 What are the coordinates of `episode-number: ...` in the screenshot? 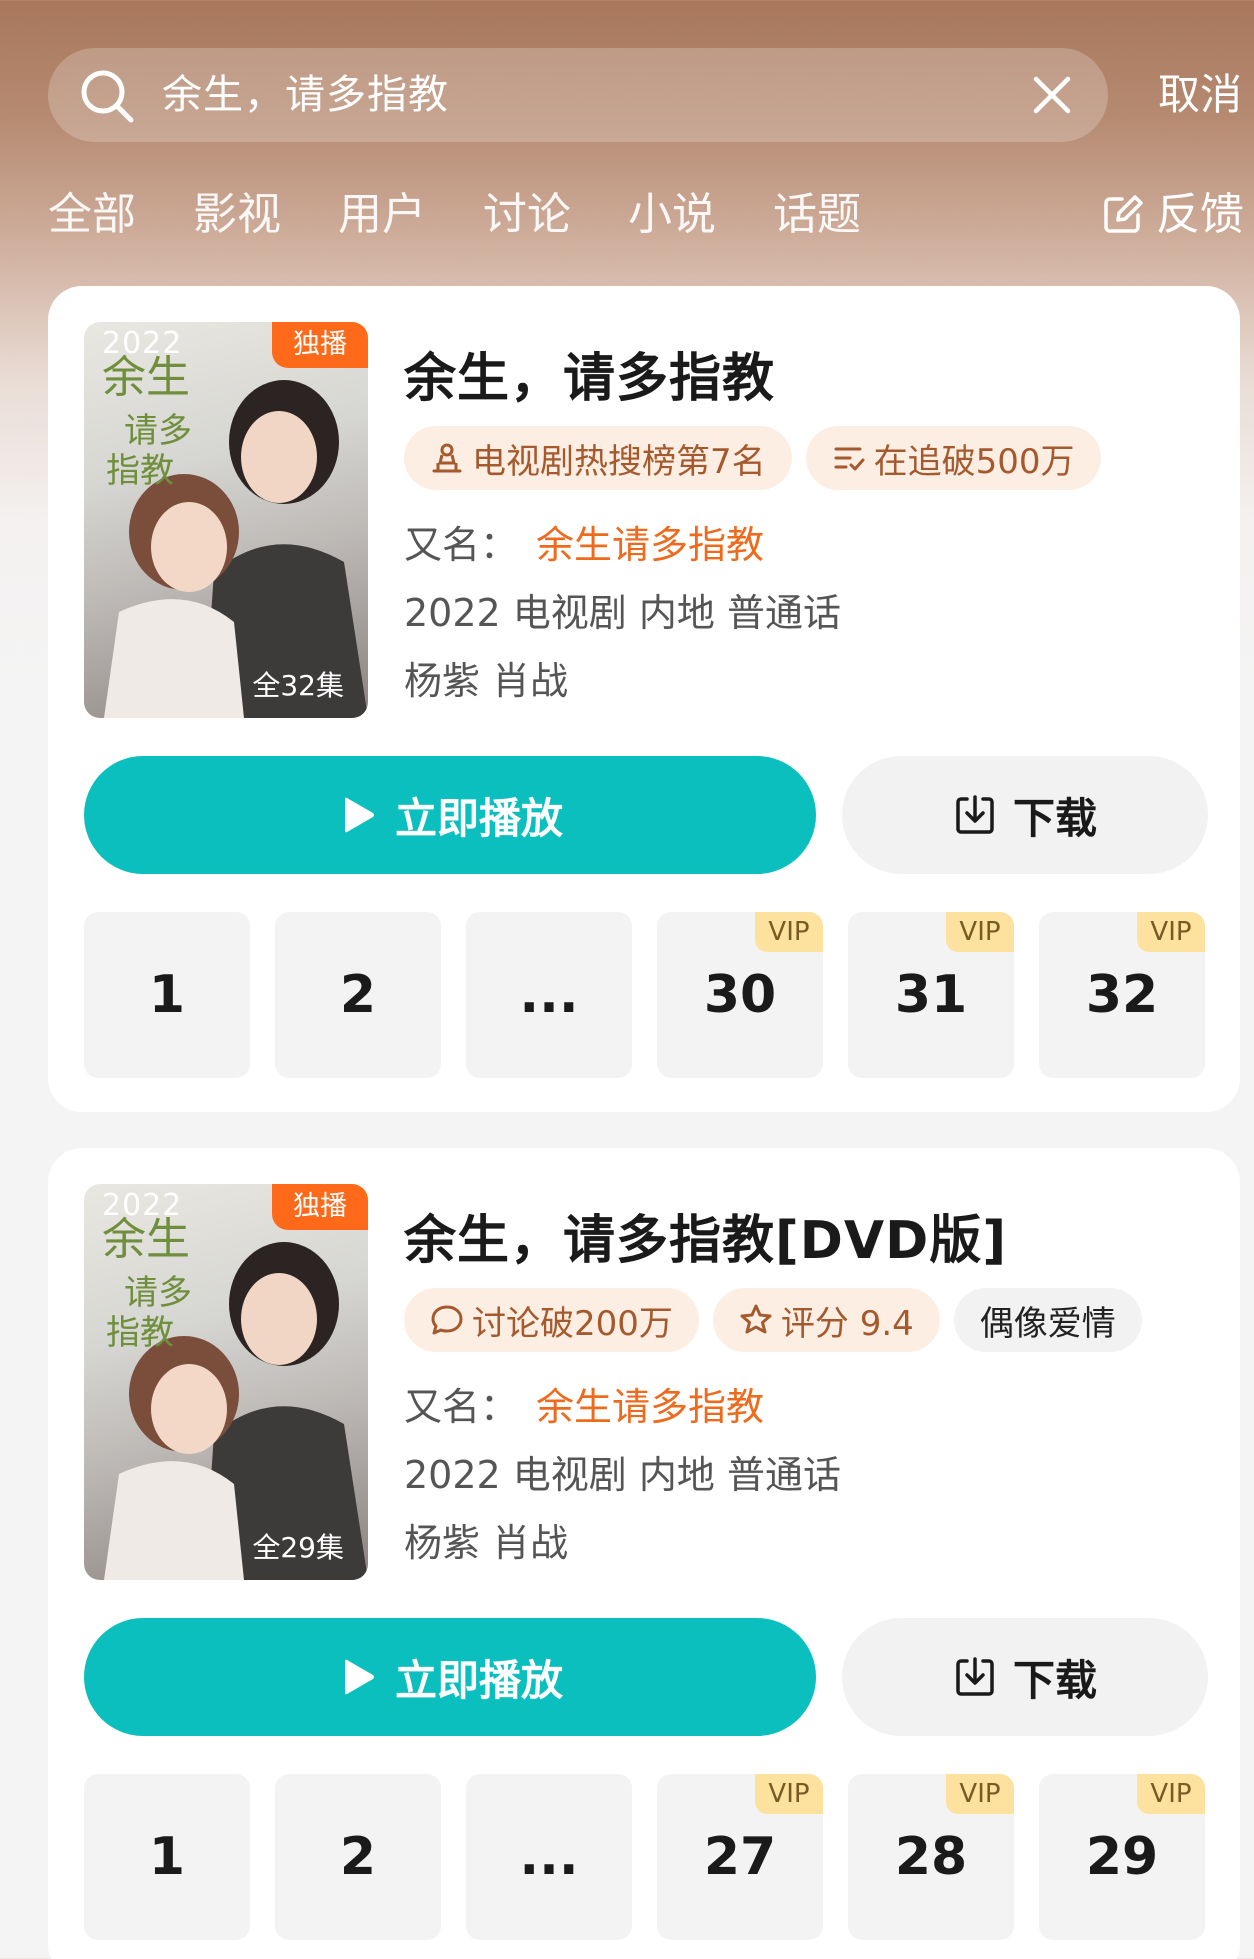 It's located at (549, 1857).